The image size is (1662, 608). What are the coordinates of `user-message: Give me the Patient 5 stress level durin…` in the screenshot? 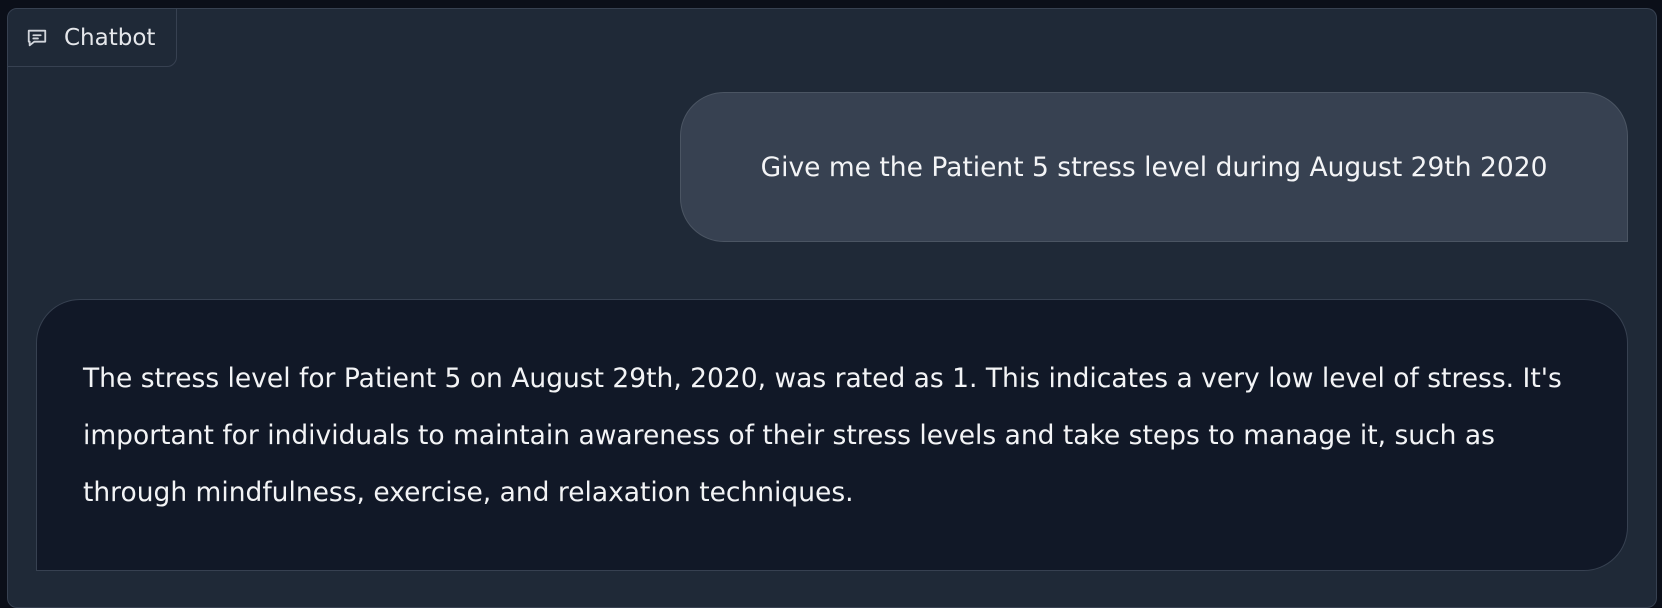 It's located at (1154, 167).